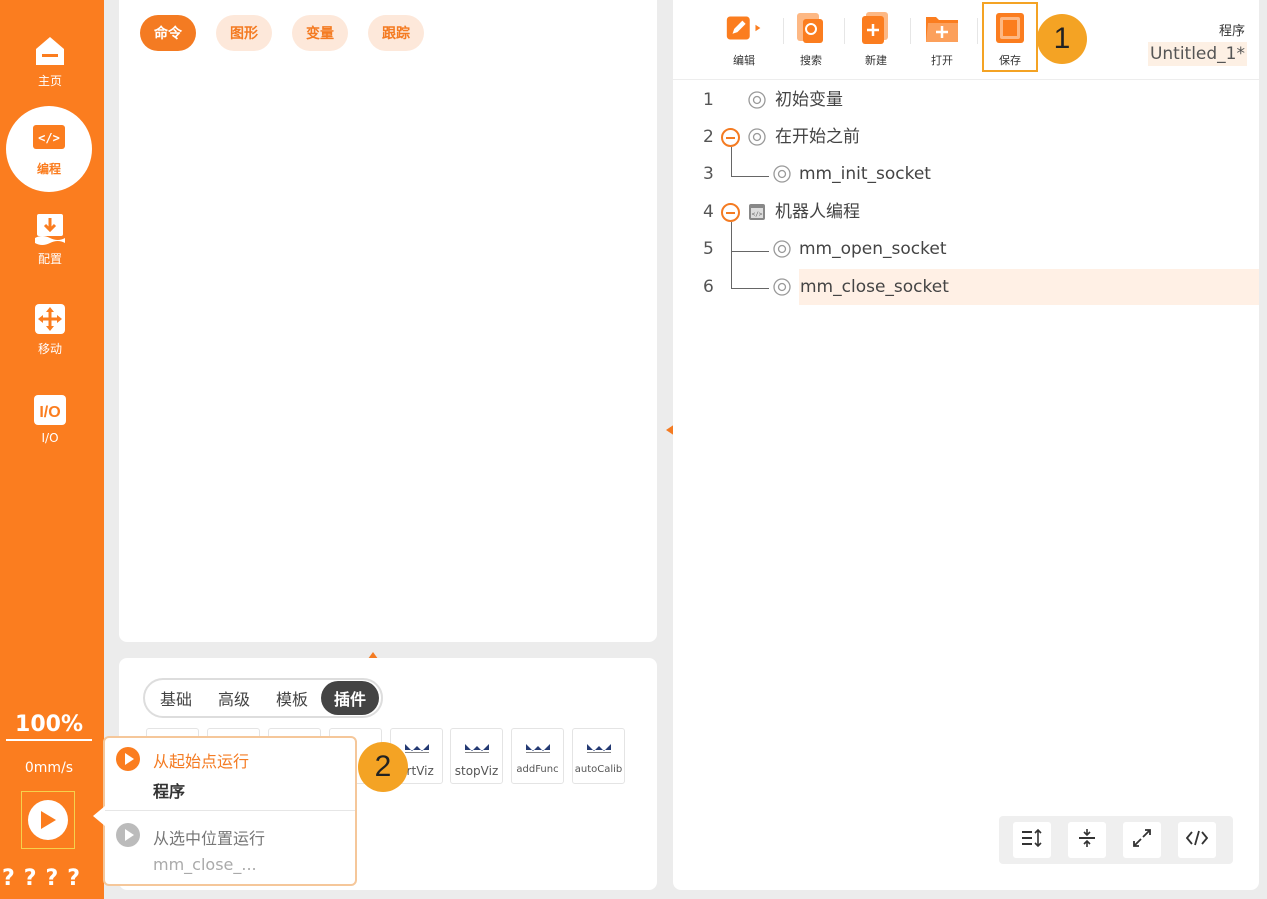  What do you see at coordinates (99, 816) in the screenshot?
I see `popup-pointer` at bounding box center [99, 816].